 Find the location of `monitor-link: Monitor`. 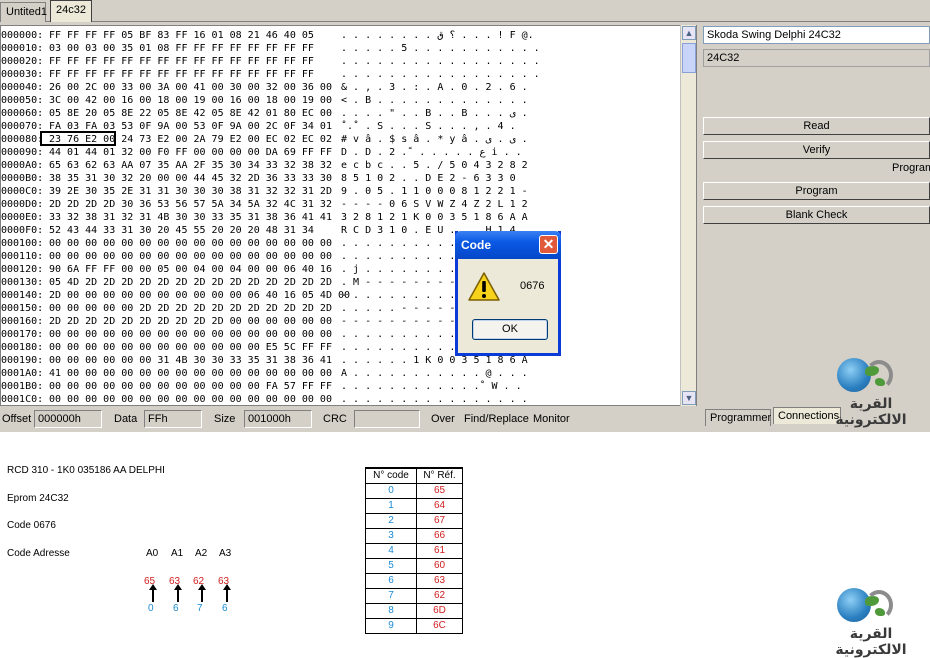

monitor-link: Monitor is located at coordinates (551, 419).